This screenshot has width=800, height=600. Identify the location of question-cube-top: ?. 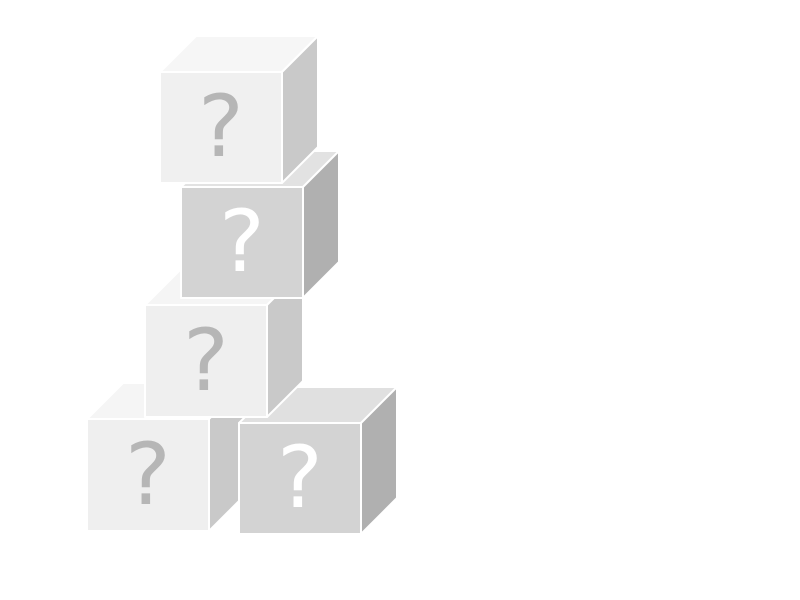
(239, 109).